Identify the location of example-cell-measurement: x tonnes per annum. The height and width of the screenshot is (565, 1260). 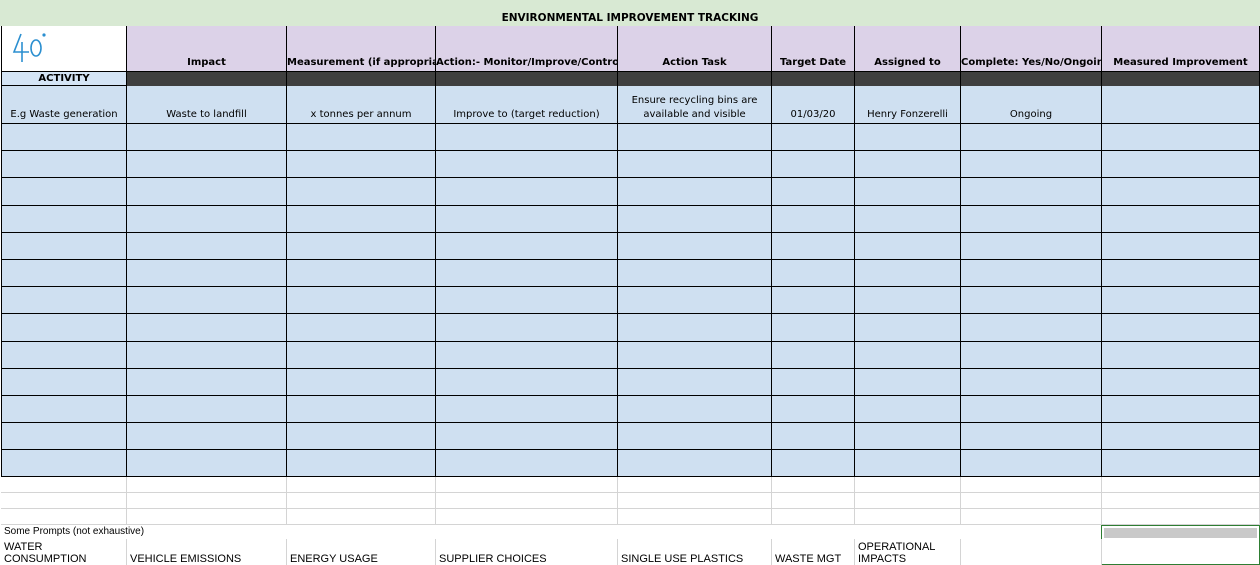
(361, 105).